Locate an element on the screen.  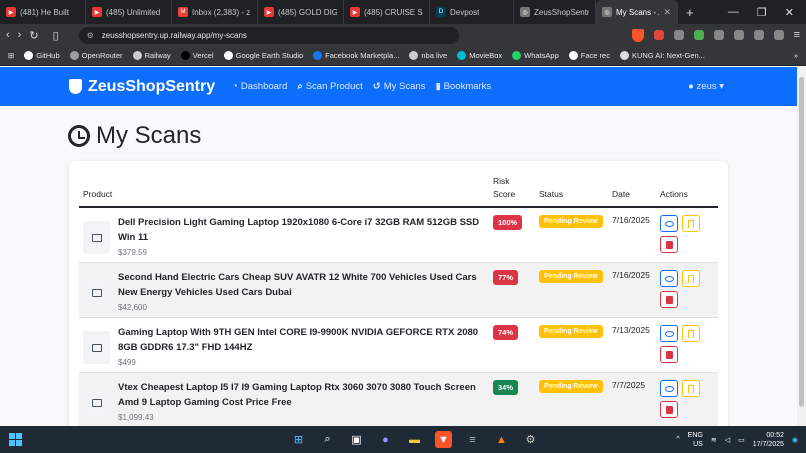
forward-icon: › is located at coordinates (20, 35).